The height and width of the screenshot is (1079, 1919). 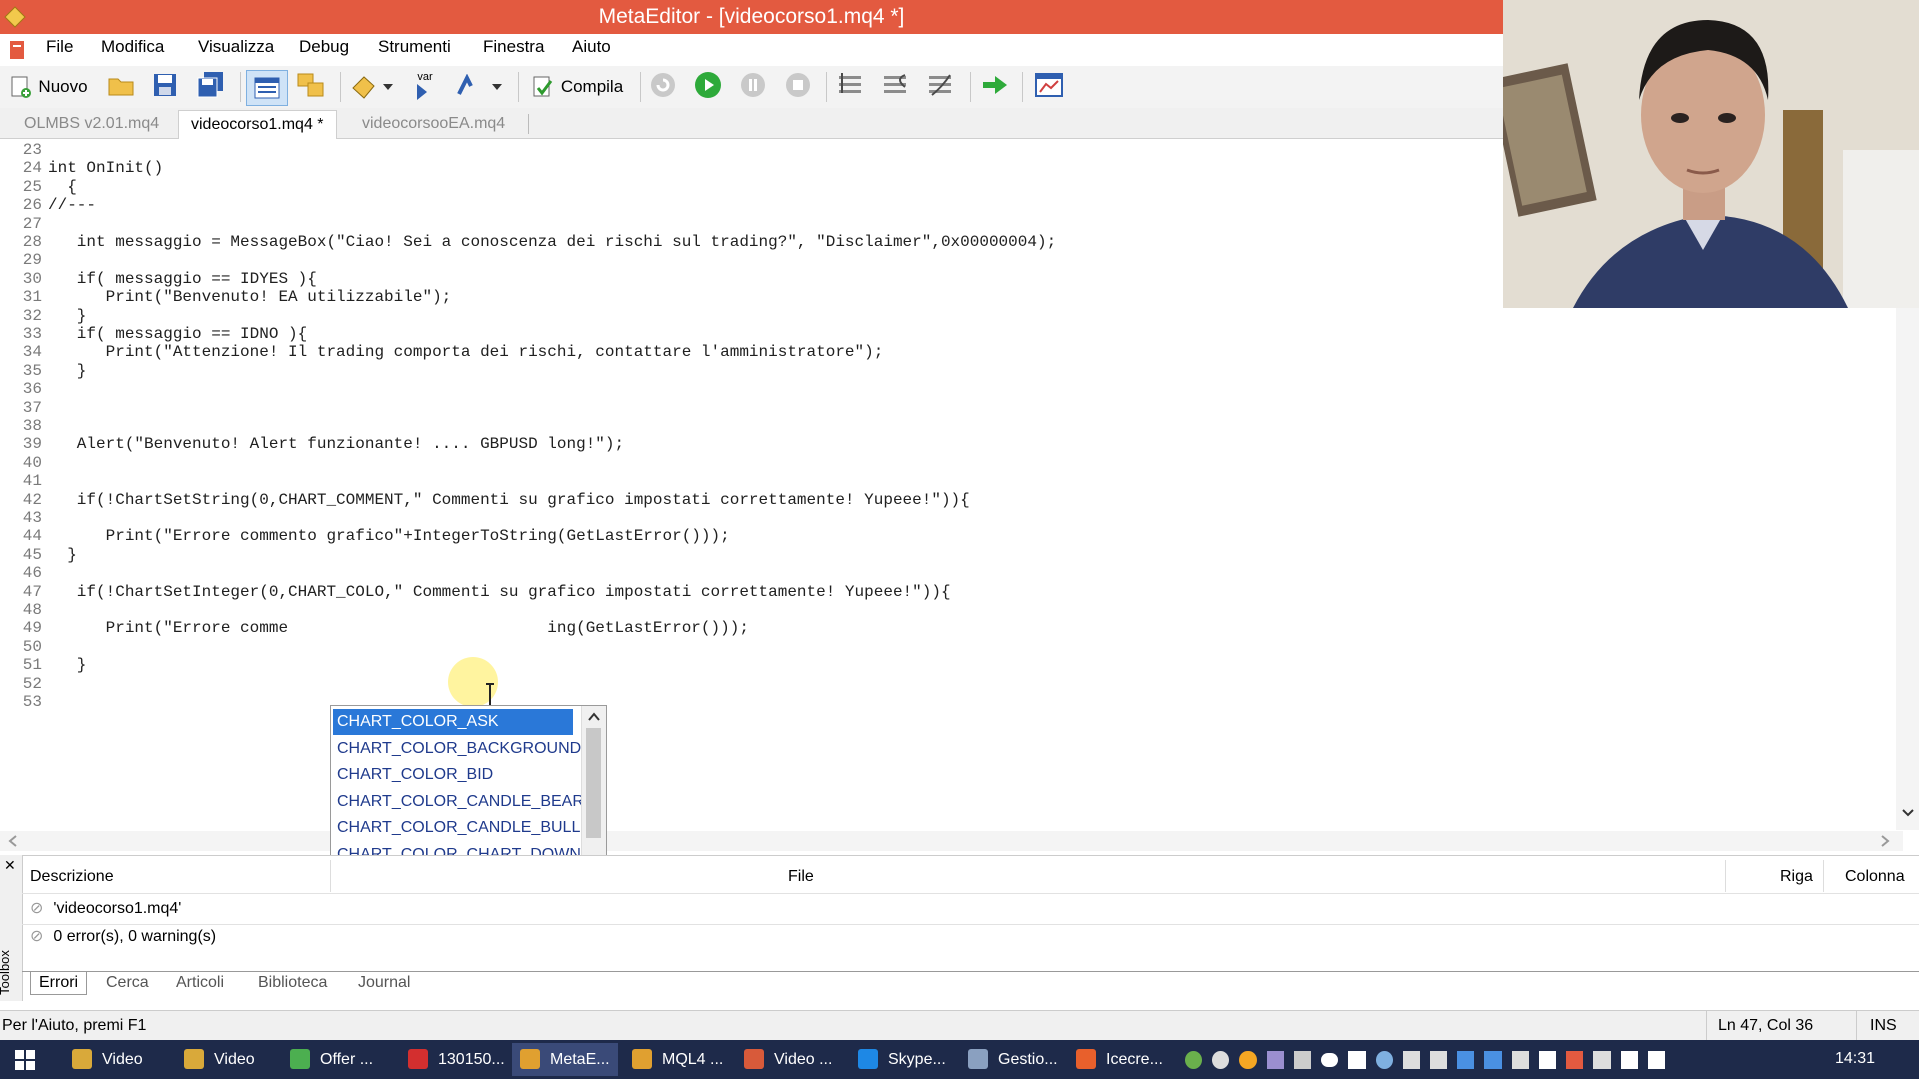 What do you see at coordinates (15, 17) in the screenshot?
I see `app-icon` at bounding box center [15, 17].